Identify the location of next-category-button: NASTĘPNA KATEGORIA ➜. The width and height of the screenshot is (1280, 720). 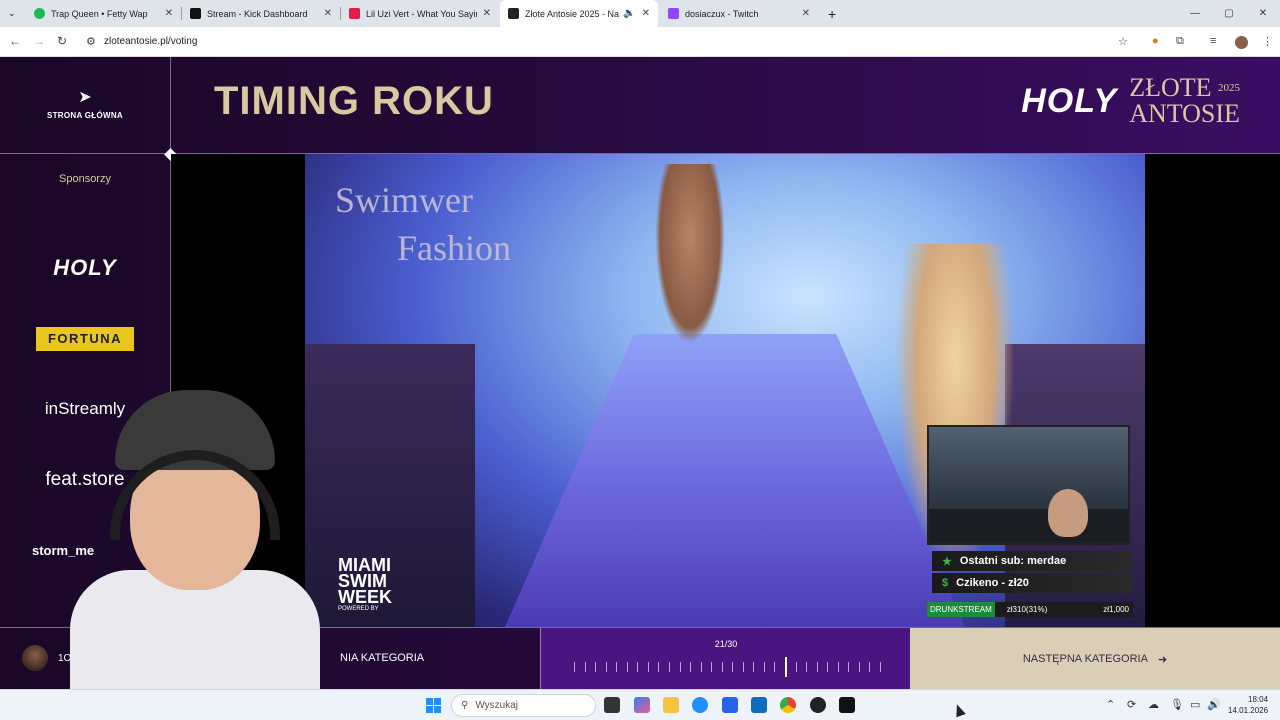
(1095, 658).